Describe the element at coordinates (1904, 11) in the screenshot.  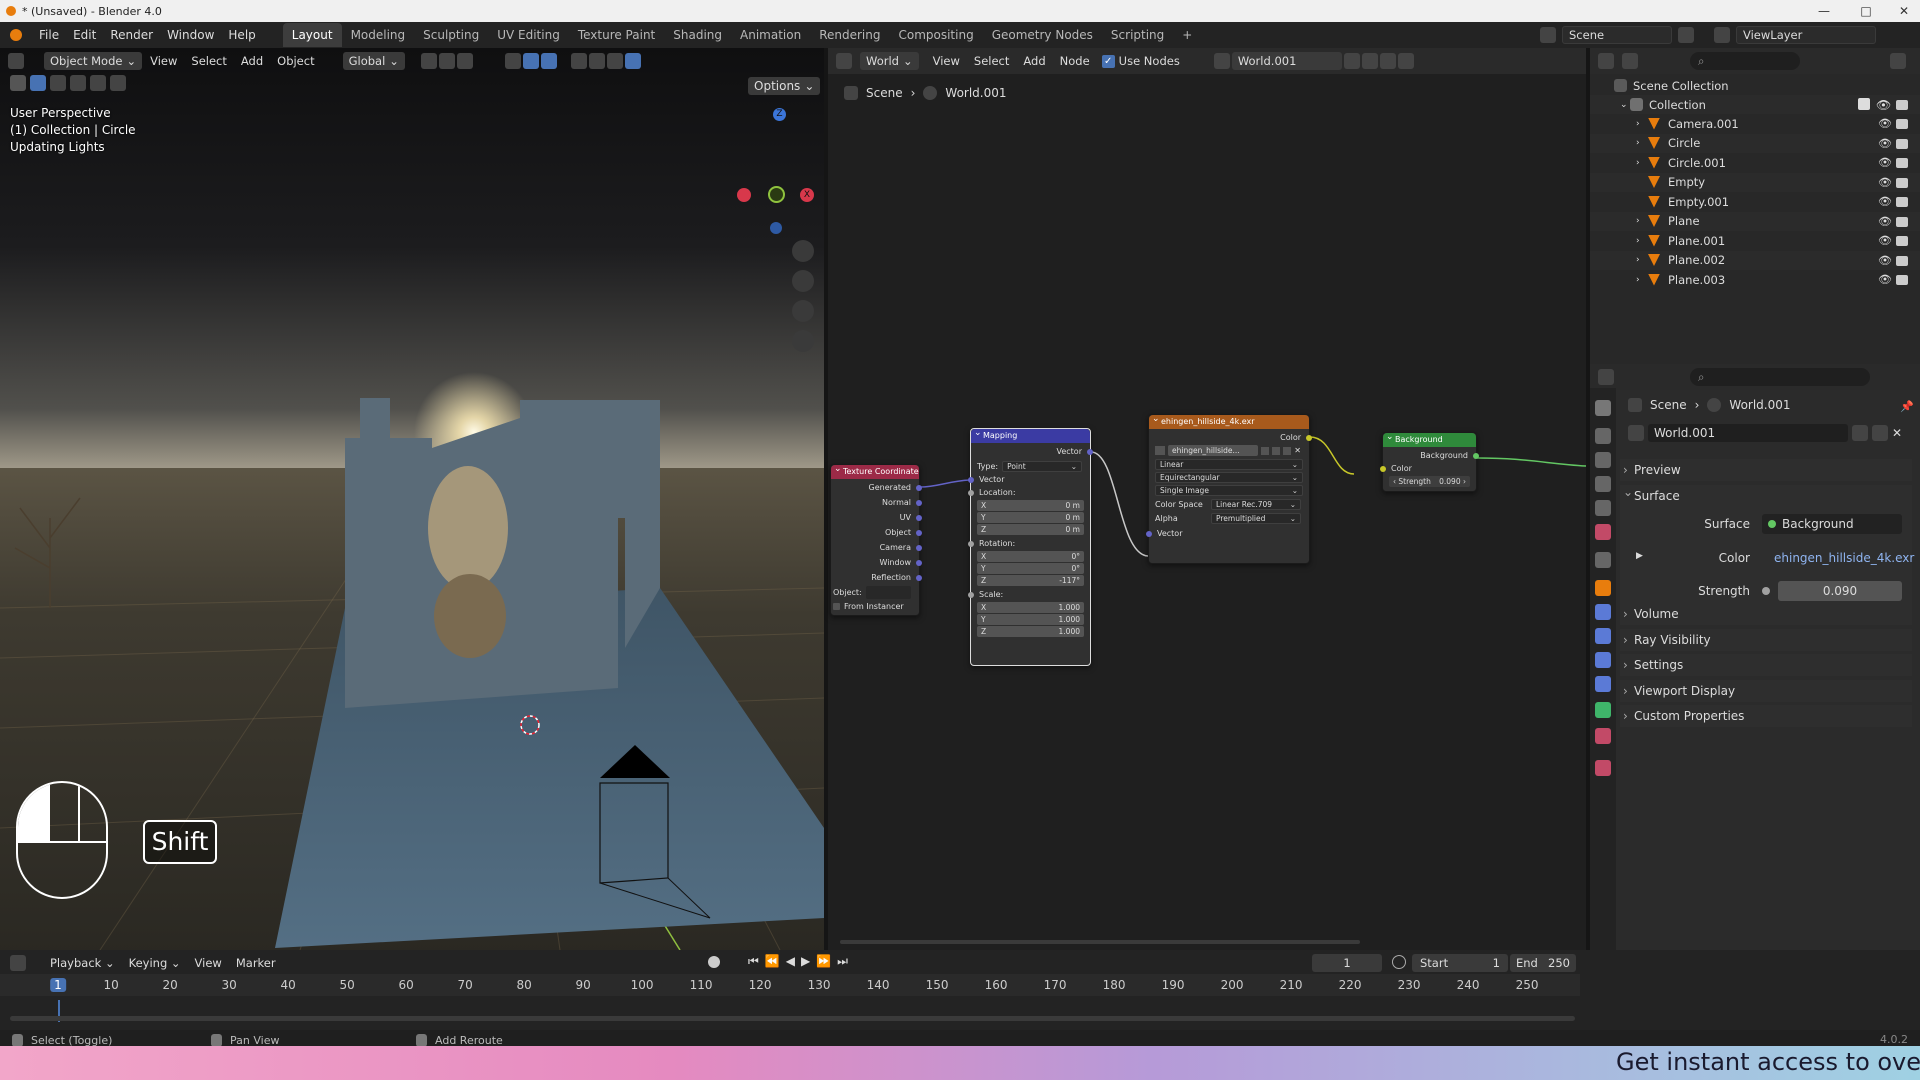
I see `close-window-icon: ✕` at that location.